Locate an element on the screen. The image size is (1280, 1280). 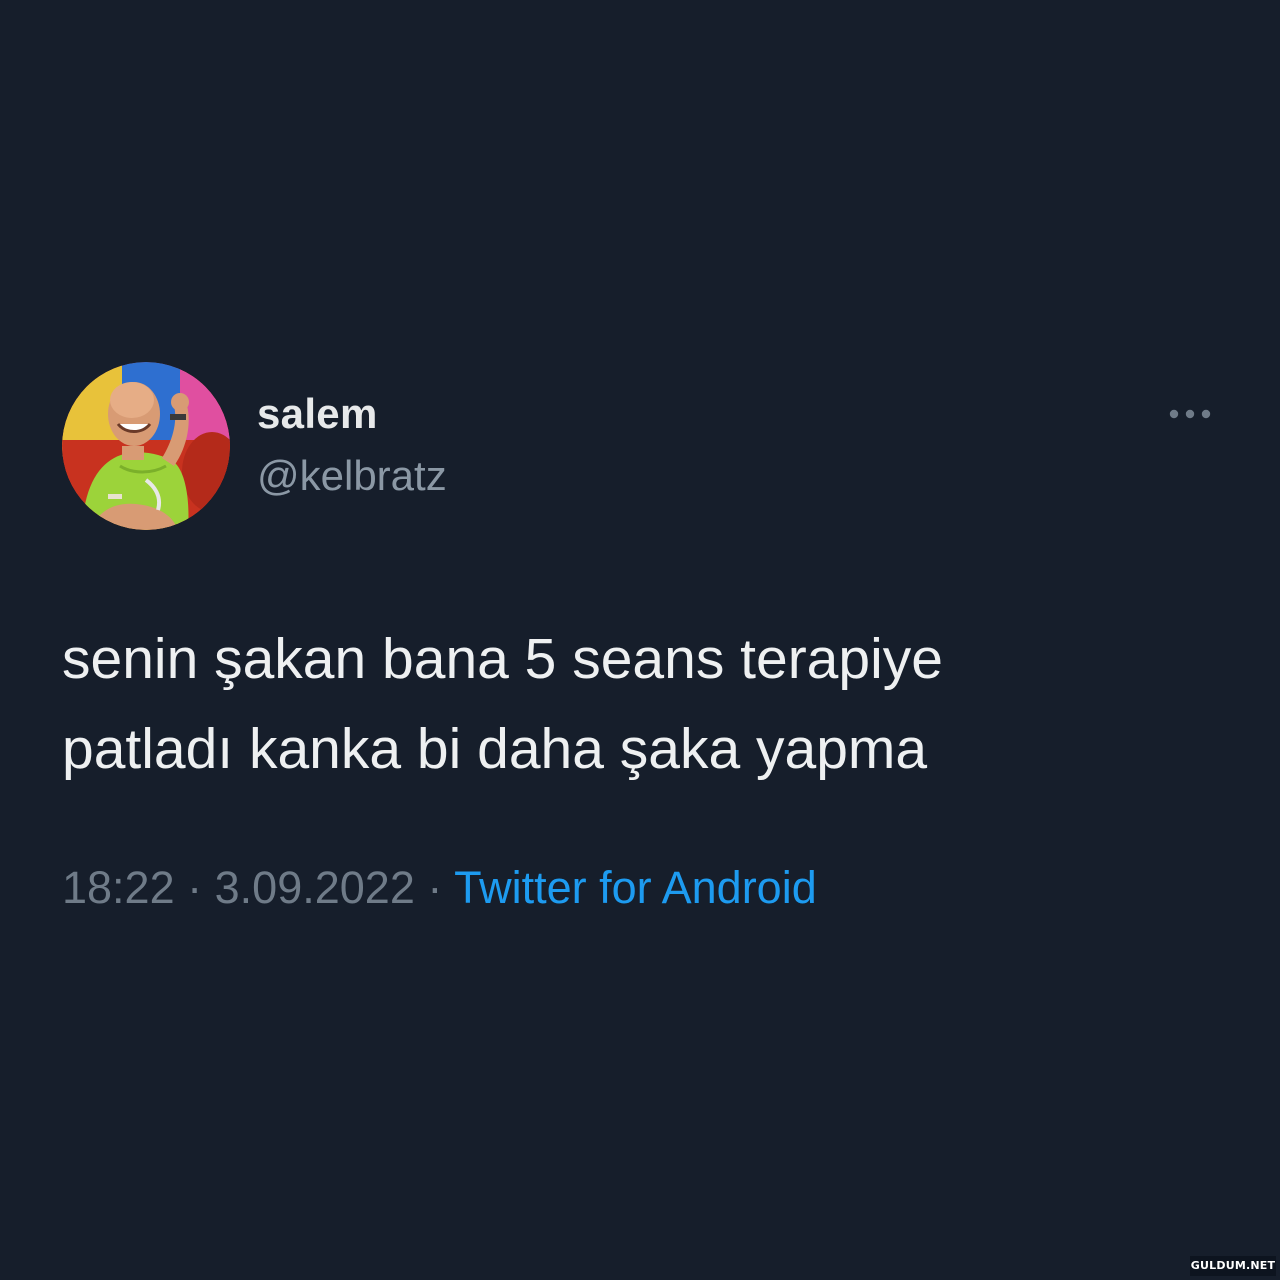
avatar is located at coordinates (146, 446).